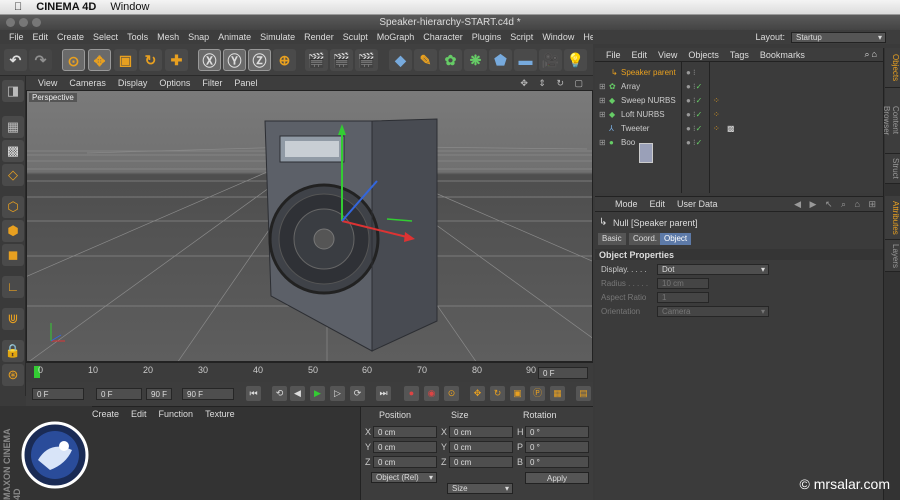 This screenshot has width=900, height=500. I want to click on menu-window: Window, so click(558, 37).